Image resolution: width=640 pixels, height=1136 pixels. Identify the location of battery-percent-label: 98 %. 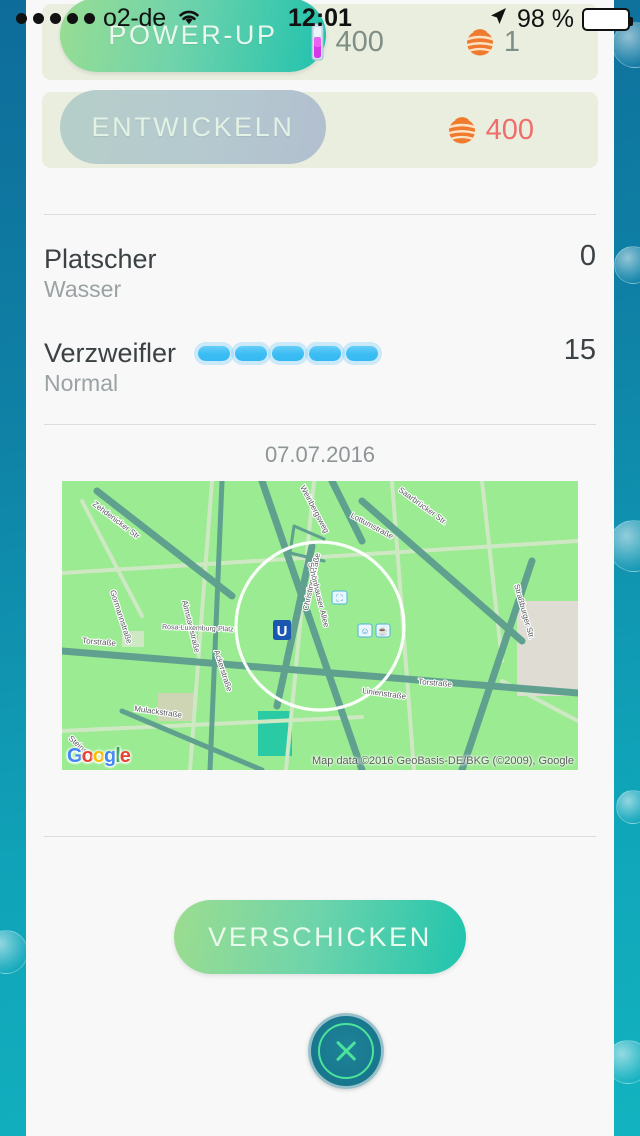
(545, 19).